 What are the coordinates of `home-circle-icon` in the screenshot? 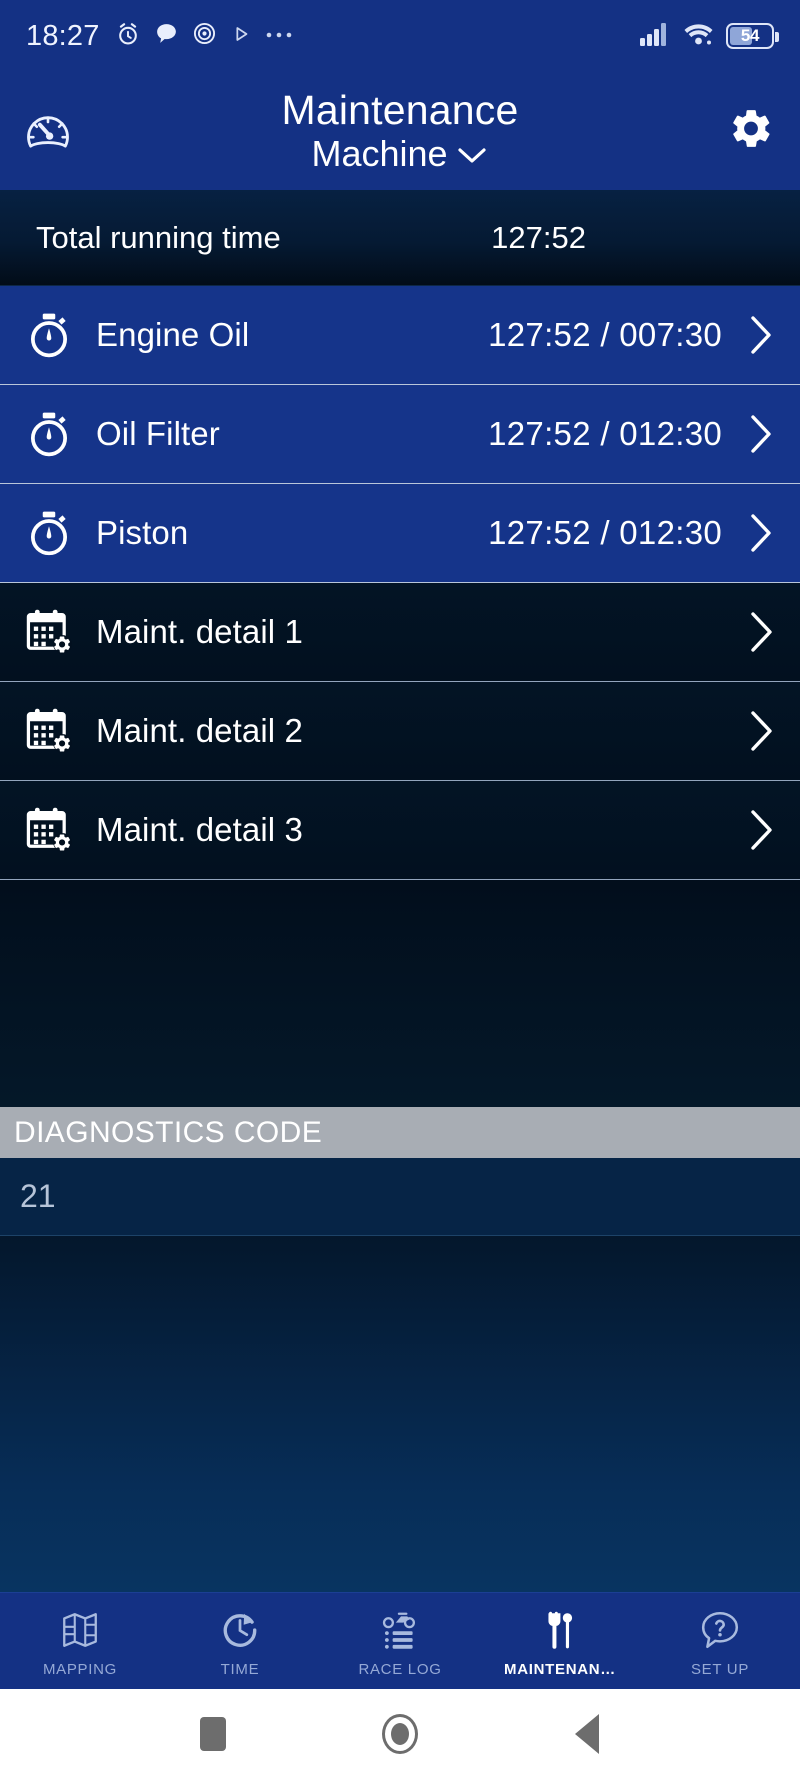 It's located at (400, 1734).